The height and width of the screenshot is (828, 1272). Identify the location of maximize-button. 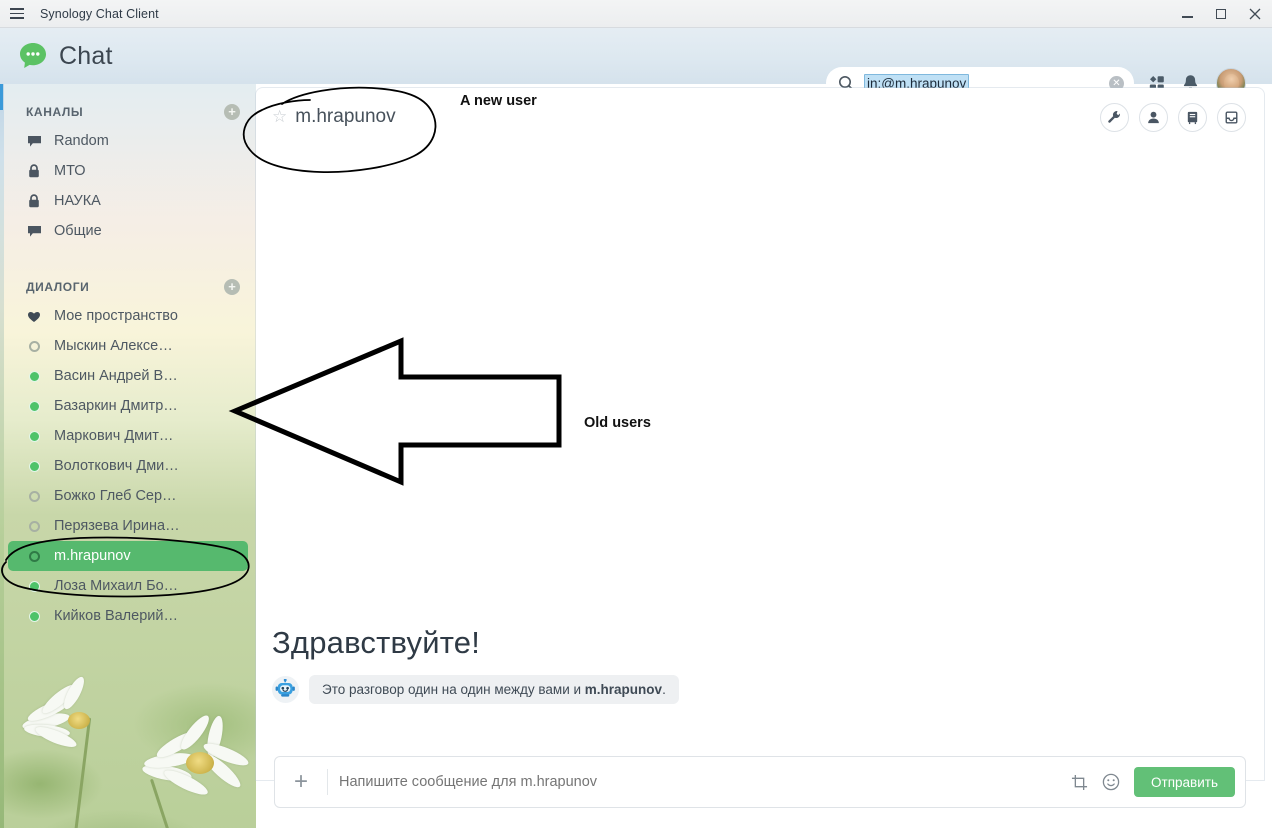
(1221, 14).